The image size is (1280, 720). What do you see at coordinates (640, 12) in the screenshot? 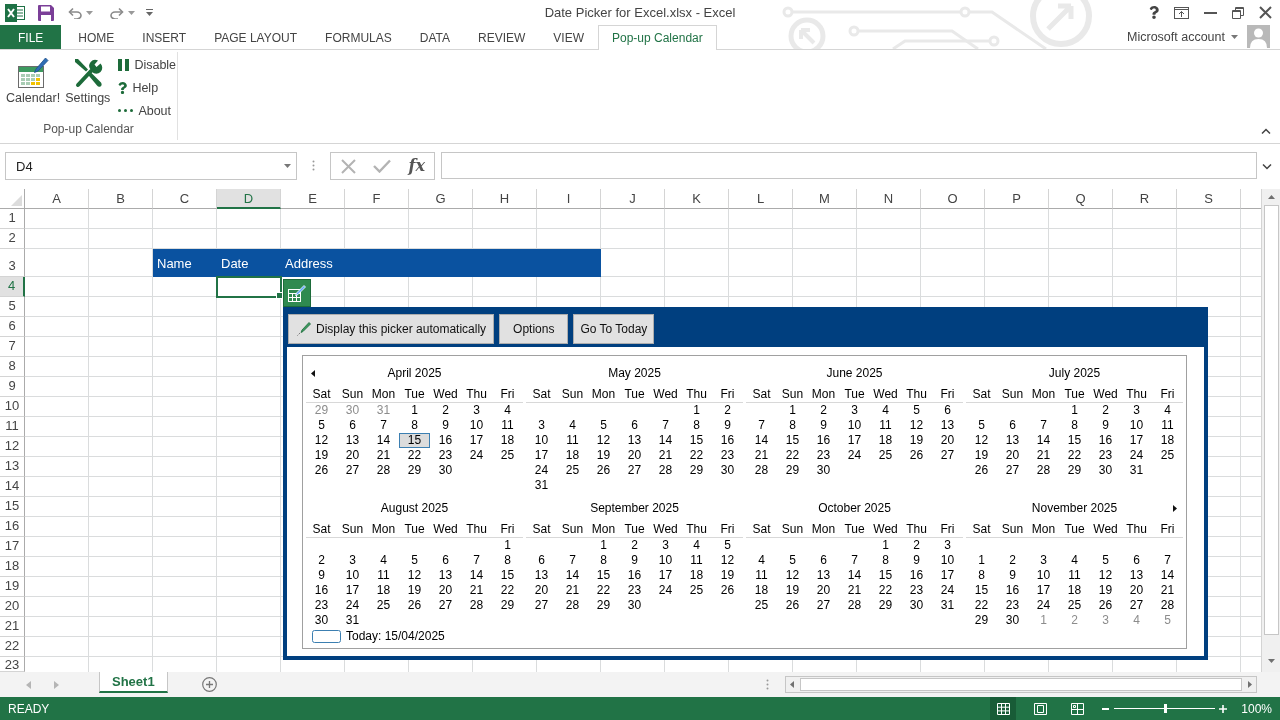
I see `window-title: Date Picker for Excel.xlsx - Excel` at bounding box center [640, 12].